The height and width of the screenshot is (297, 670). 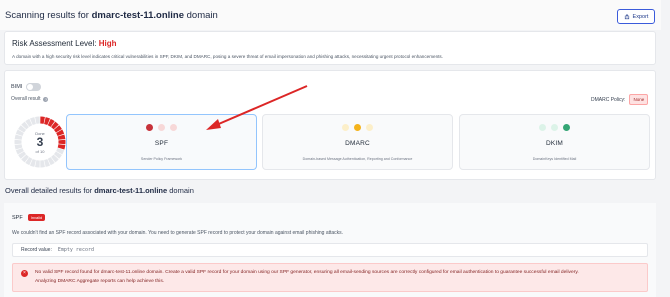 I want to click on error-icon: ×, so click(x=24, y=273).